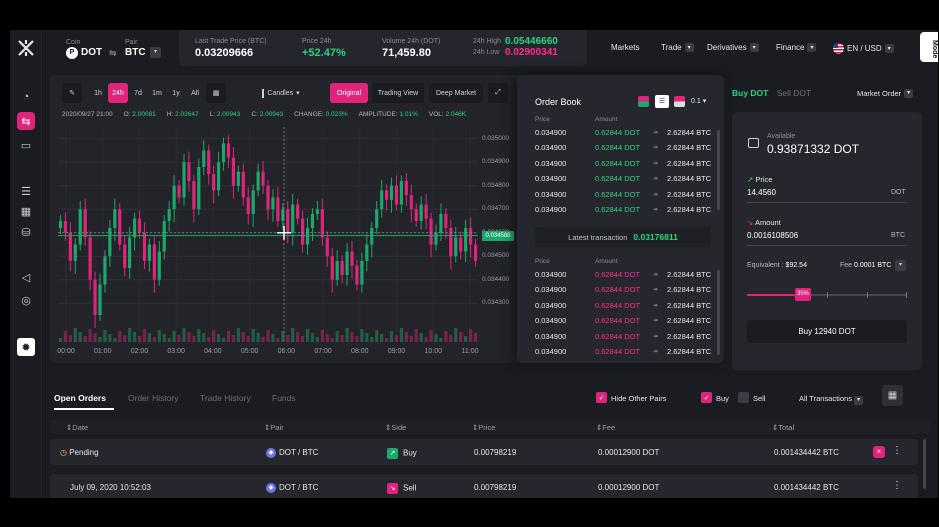 The image size is (939, 527). Describe the element at coordinates (26, 48) in the screenshot. I see `app-logo-icon` at that location.